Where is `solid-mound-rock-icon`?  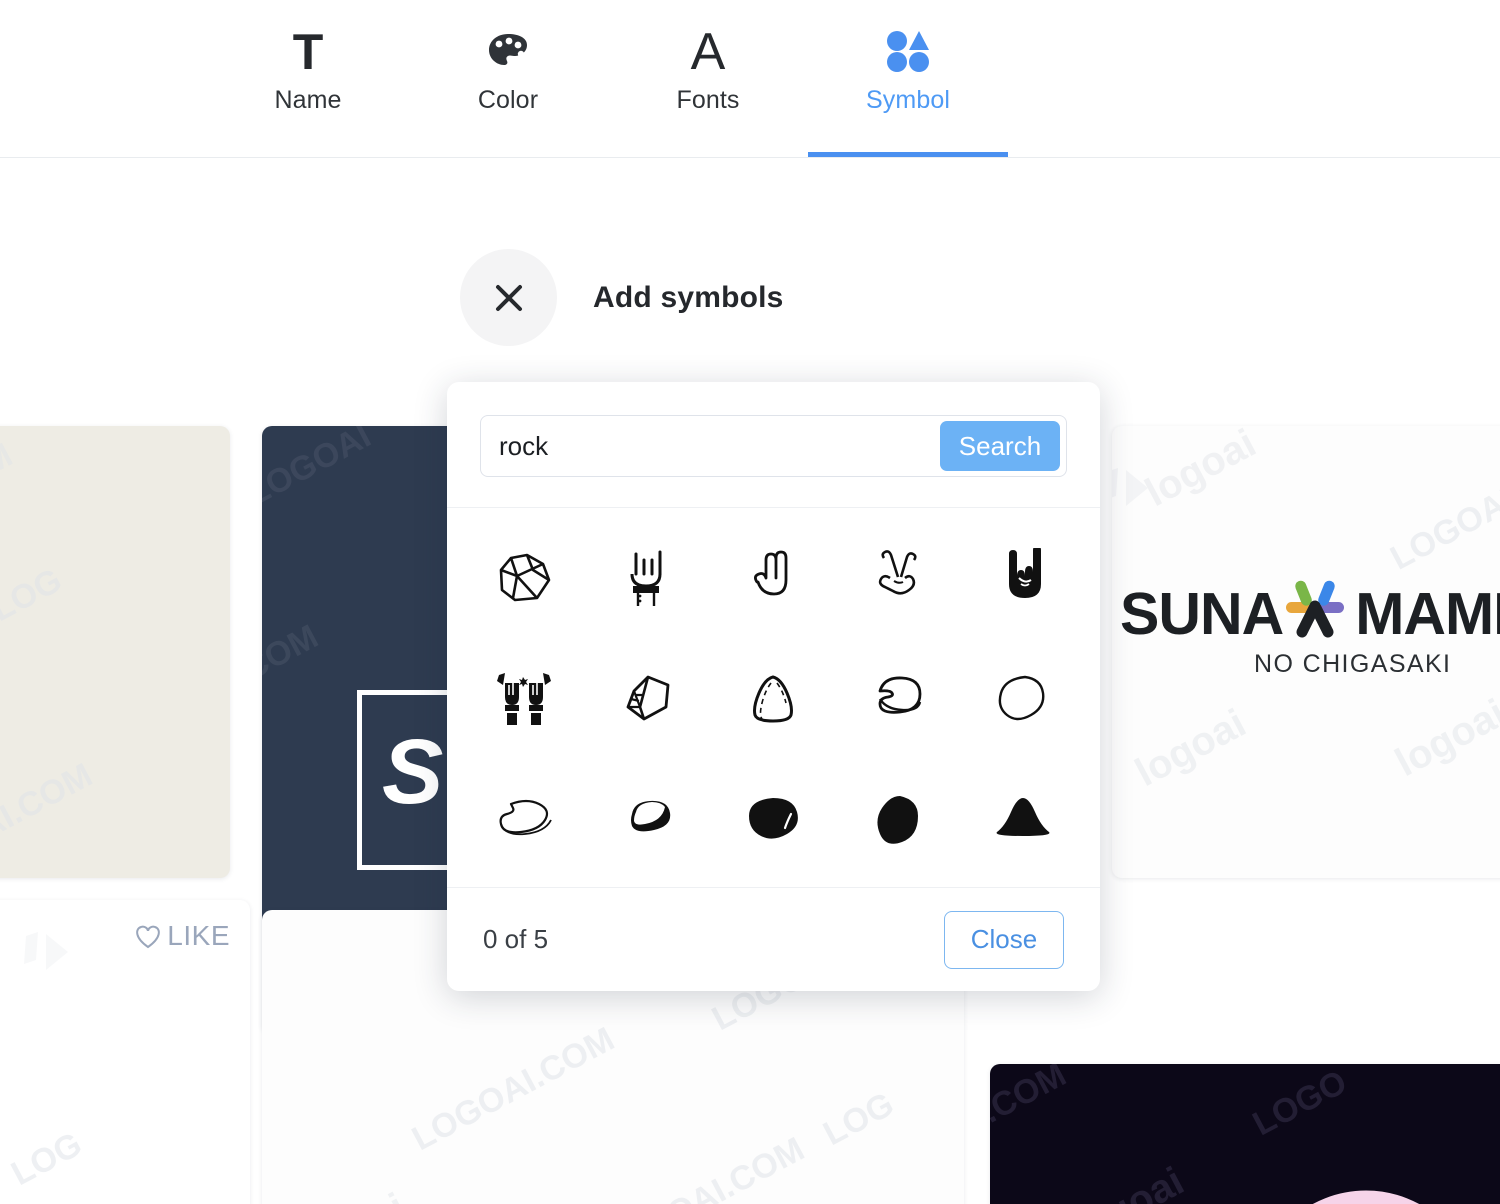
solid-mound-rock-icon is located at coordinates (1022, 816).